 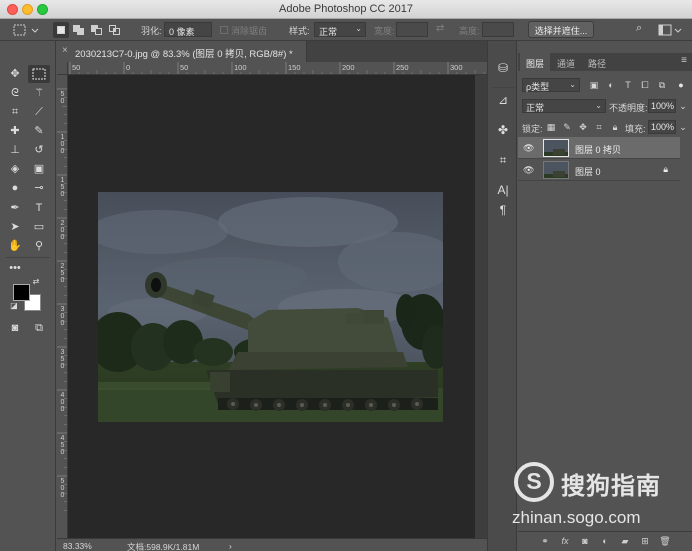 I want to click on new-group-icon: ▰, so click(x=625, y=542).